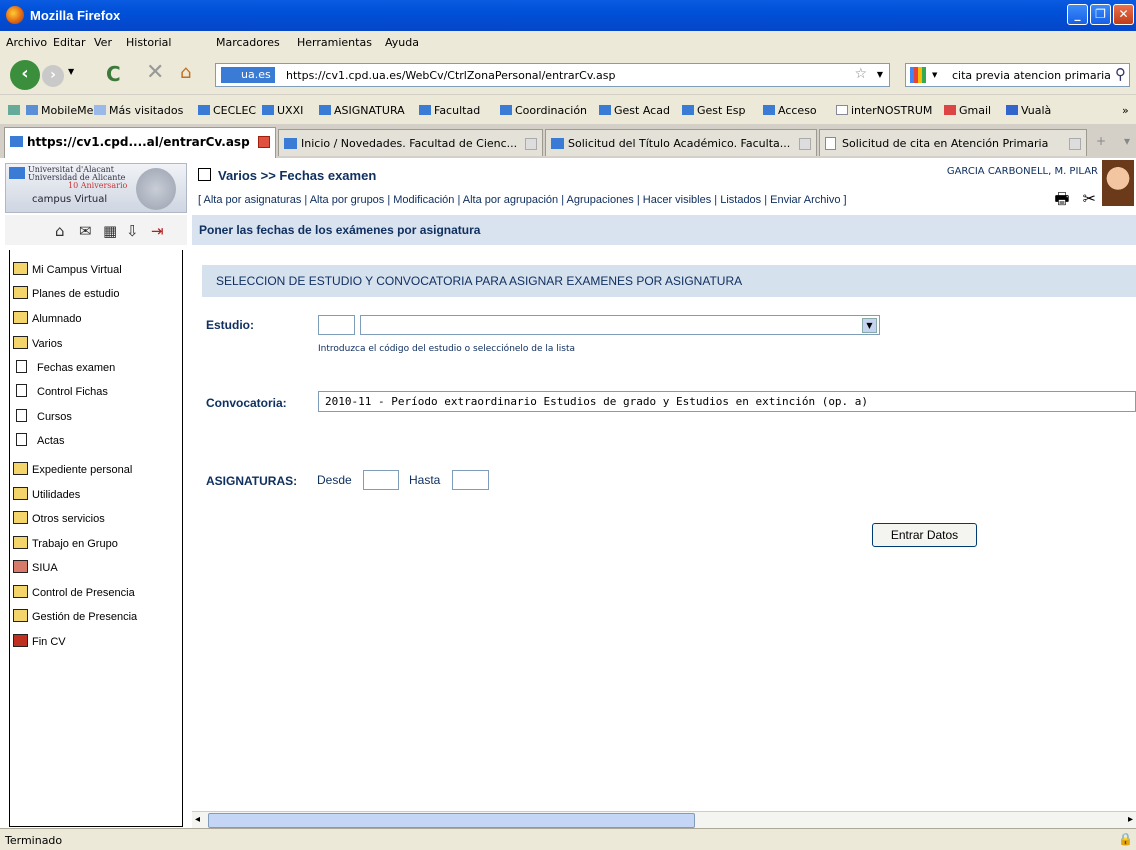 This screenshot has height=850, width=1136. What do you see at coordinates (869, 325) in the screenshot?
I see `chevron-down-icon: ▼` at bounding box center [869, 325].